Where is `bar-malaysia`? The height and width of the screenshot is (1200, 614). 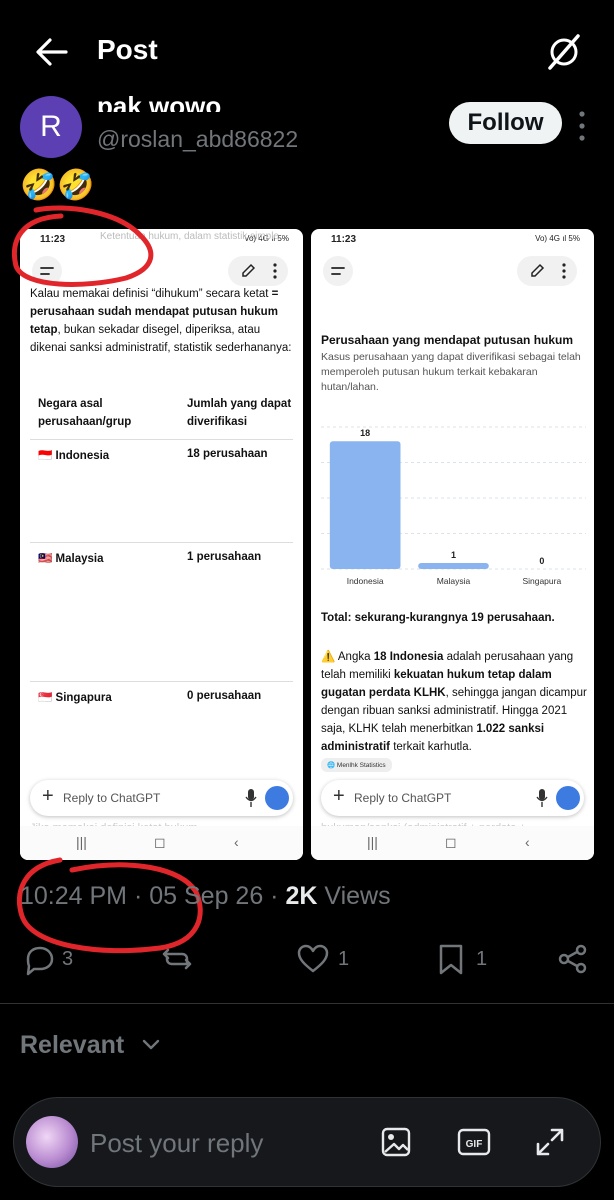 bar-malaysia is located at coordinates (453, 566).